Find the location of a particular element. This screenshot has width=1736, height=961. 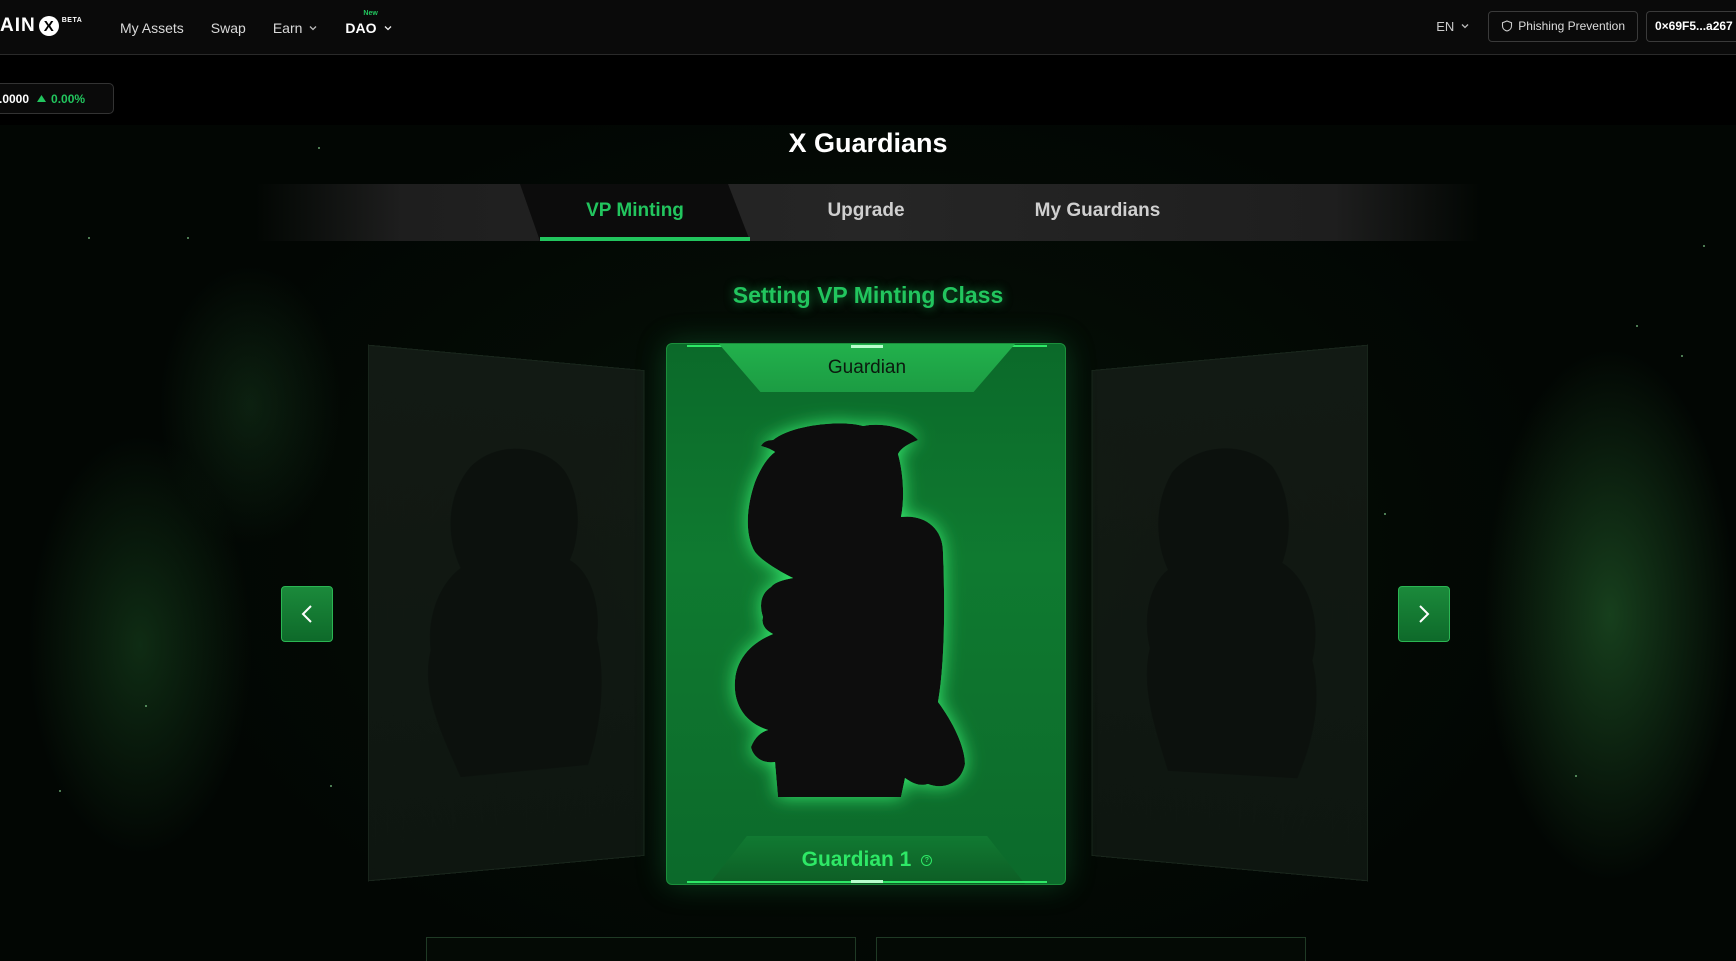

main-nav: My Assets Swap Earn New DAO is located at coordinates (270, 27).